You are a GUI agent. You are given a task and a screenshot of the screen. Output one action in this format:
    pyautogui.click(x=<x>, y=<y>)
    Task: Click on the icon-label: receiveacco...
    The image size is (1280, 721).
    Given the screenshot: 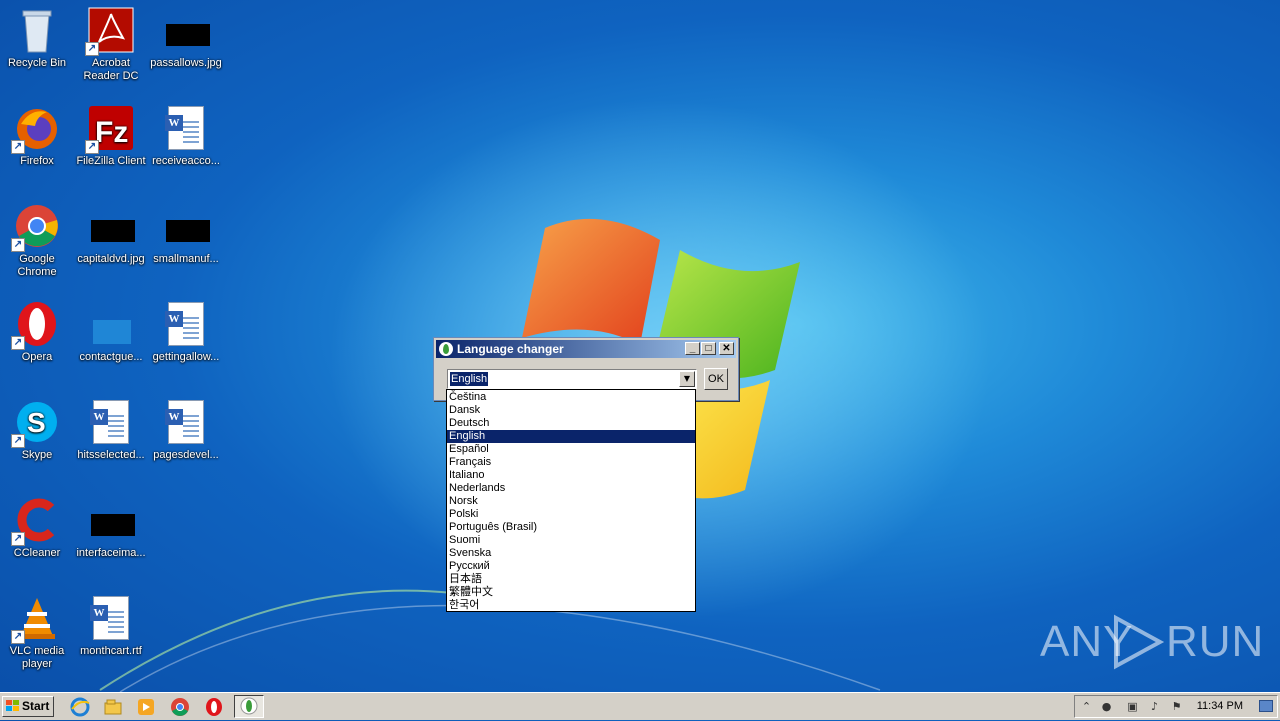 What is the action you would take?
    pyautogui.click(x=186, y=161)
    